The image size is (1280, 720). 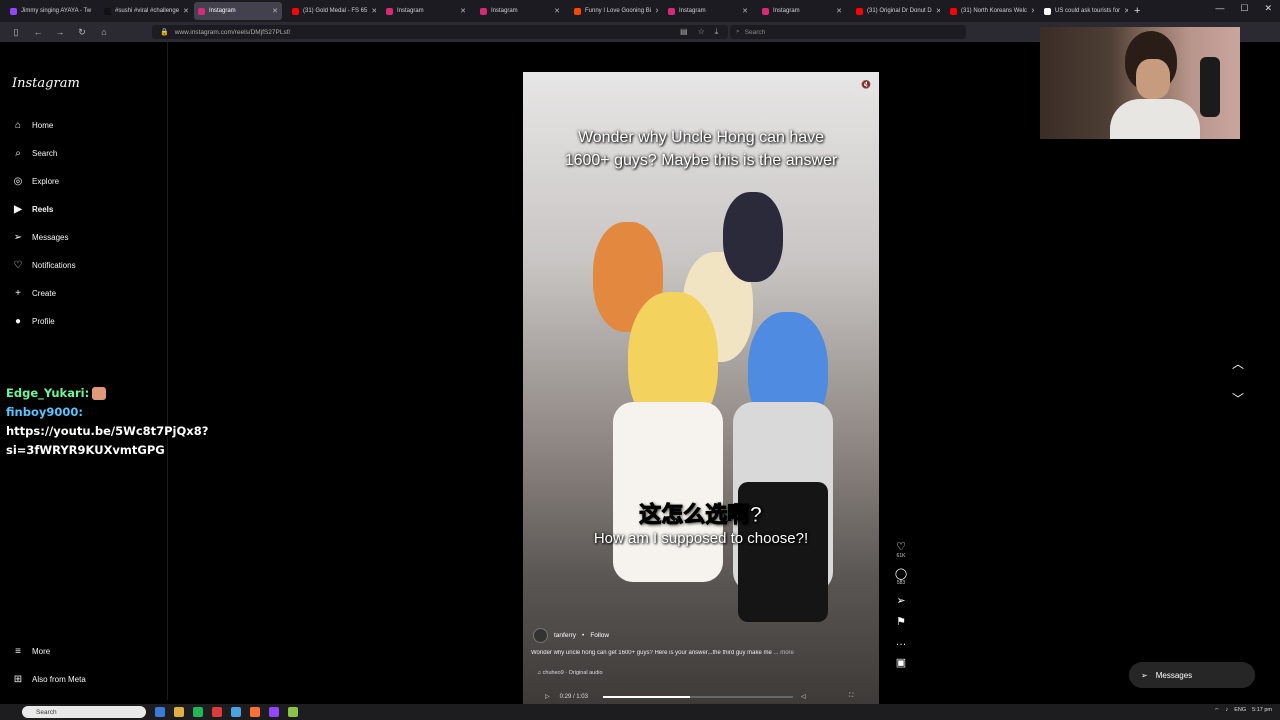 What do you see at coordinates (104, 32) in the screenshot?
I see `home-browser-icon: ⌂` at bounding box center [104, 32].